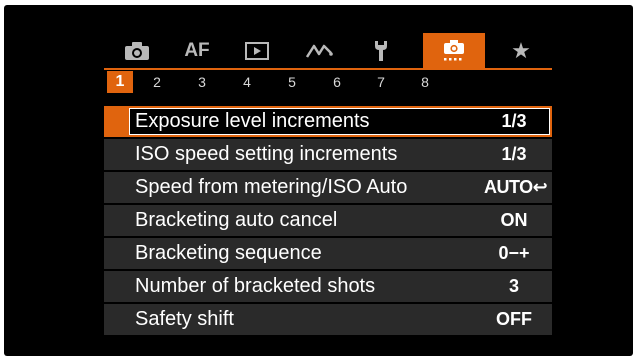 The image size is (638, 361). I want to click on menu-tab-bar: AF ★, so click(328, 51).